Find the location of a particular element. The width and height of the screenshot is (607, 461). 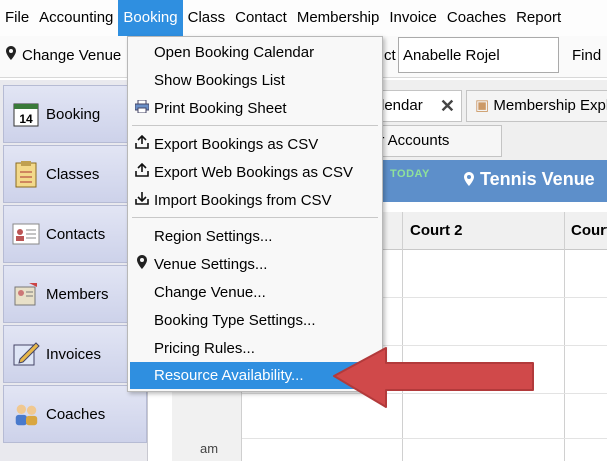

sidebar-item-label: Invoices is located at coordinates (74, 354).